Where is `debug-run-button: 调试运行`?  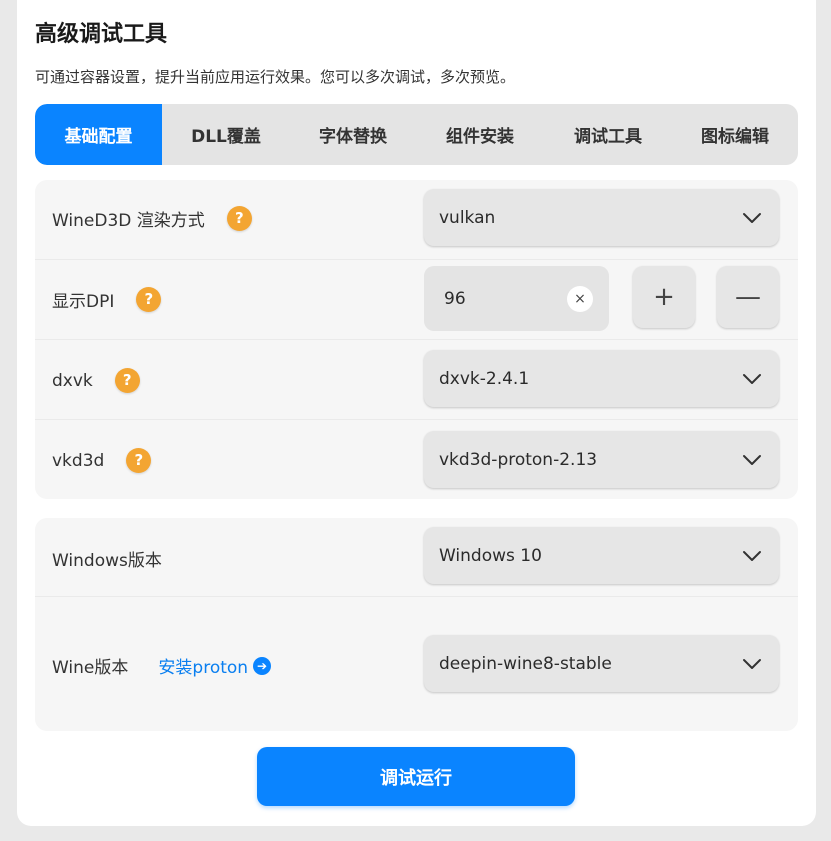 debug-run-button: 调试运行 is located at coordinates (416, 776).